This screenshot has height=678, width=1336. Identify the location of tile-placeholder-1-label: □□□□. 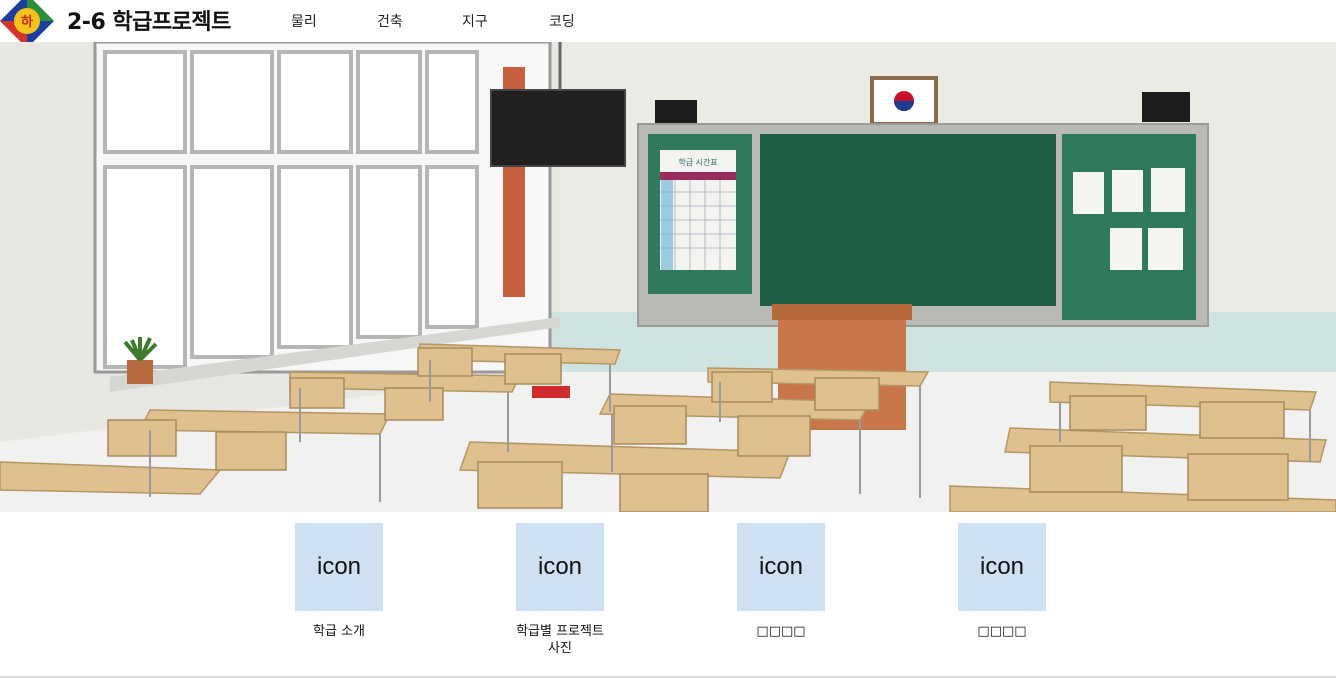
(781, 631).